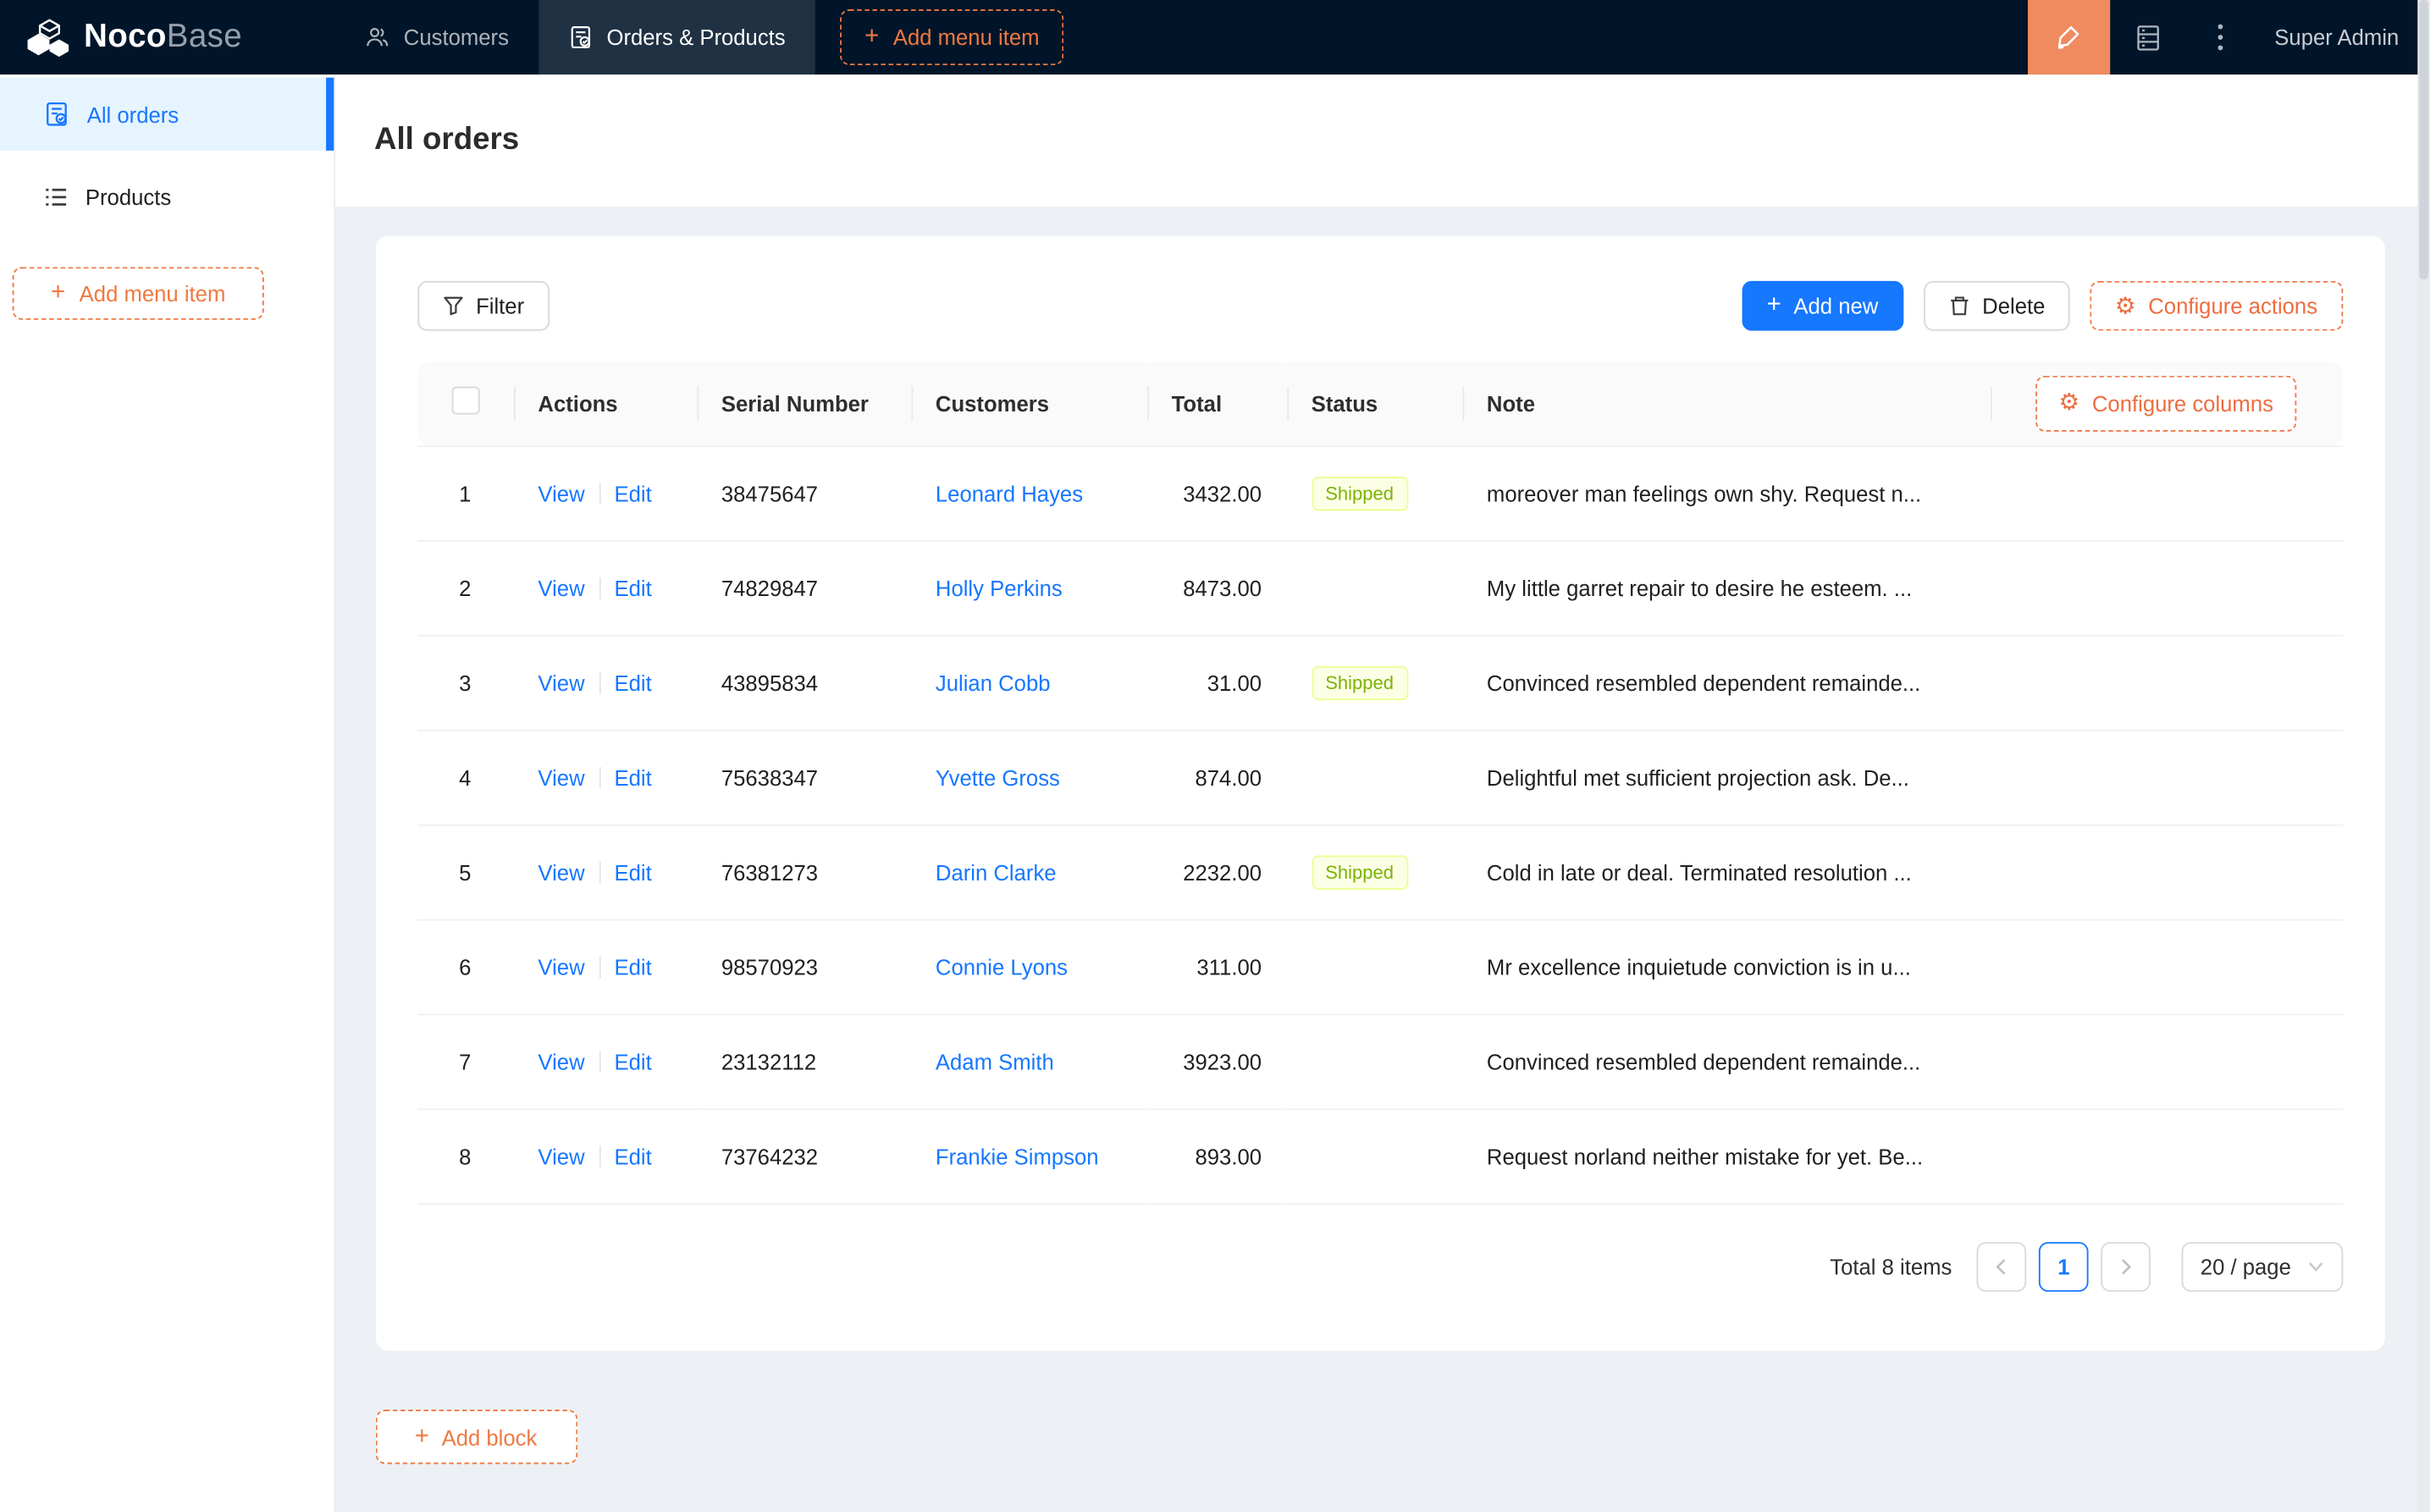  What do you see at coordinates (2314, 1266) in the screenshot?
I see `chevron-down-icon` at bounding box center [2314, 1266].